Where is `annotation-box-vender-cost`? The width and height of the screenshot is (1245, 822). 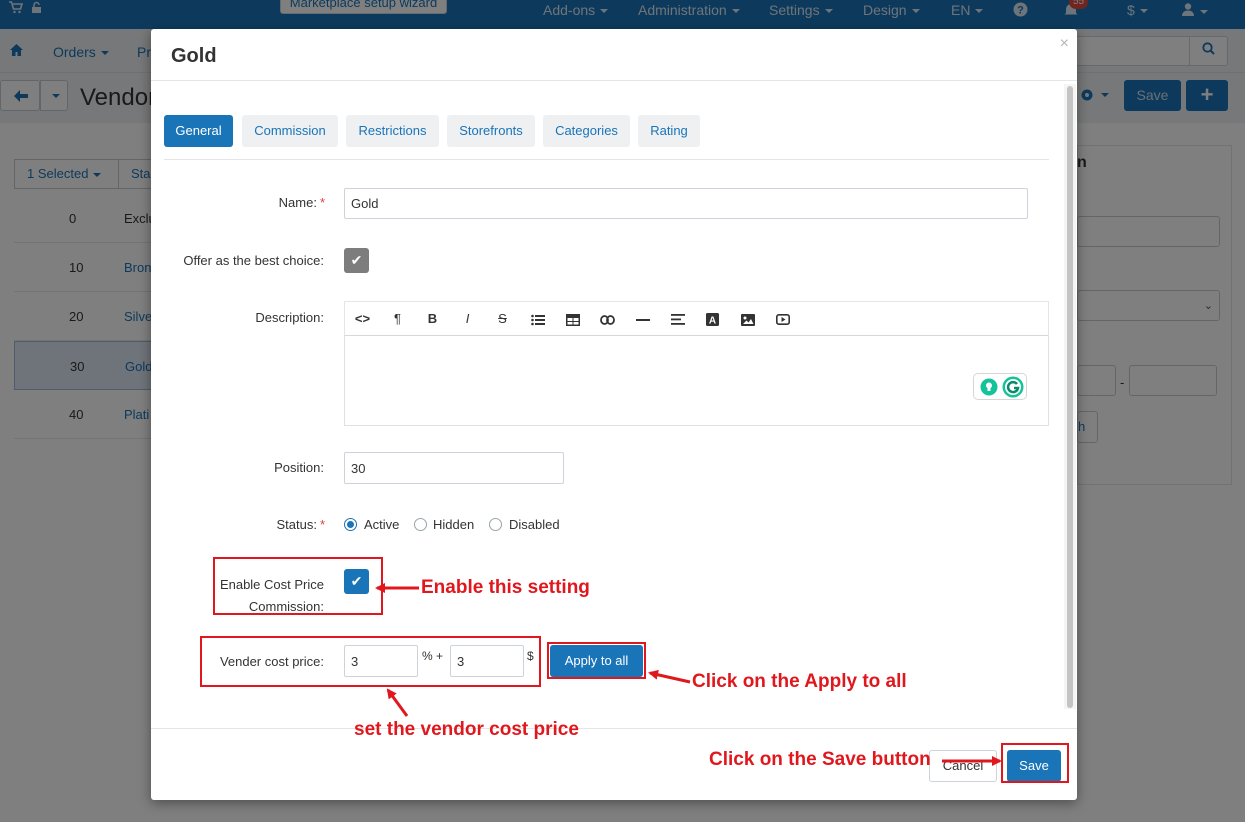
annotation-box-vender-cost is located at coordinates (370, 661).